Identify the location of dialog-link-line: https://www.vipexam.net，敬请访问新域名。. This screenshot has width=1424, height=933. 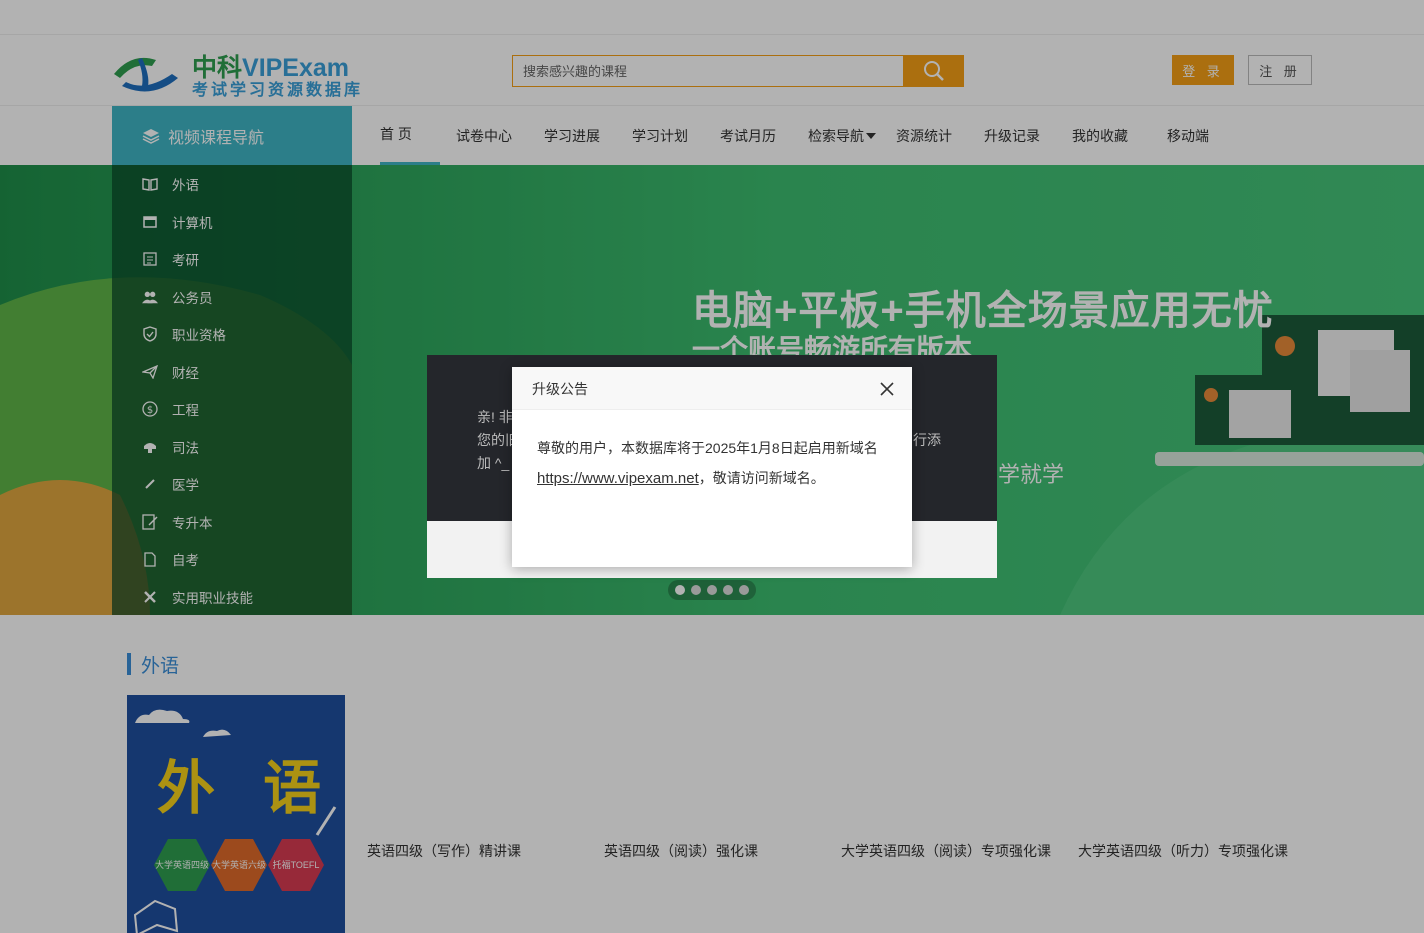
(717, 478).